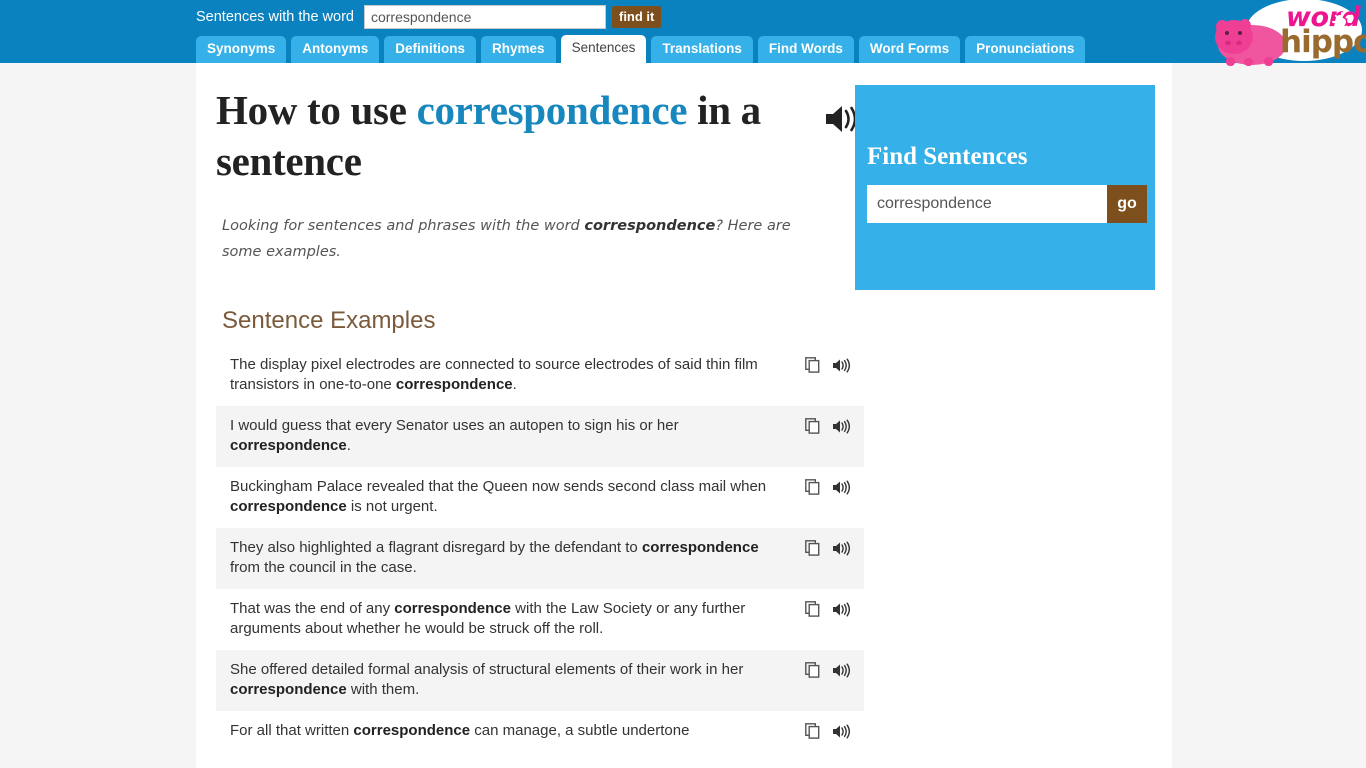 Image resolution: width=1366 pixels, height=768 pixels. What do you see at coordinates (702, 49) in the screenshot?
I see `tab-translations: Translations` at bounding box center [702, 49].